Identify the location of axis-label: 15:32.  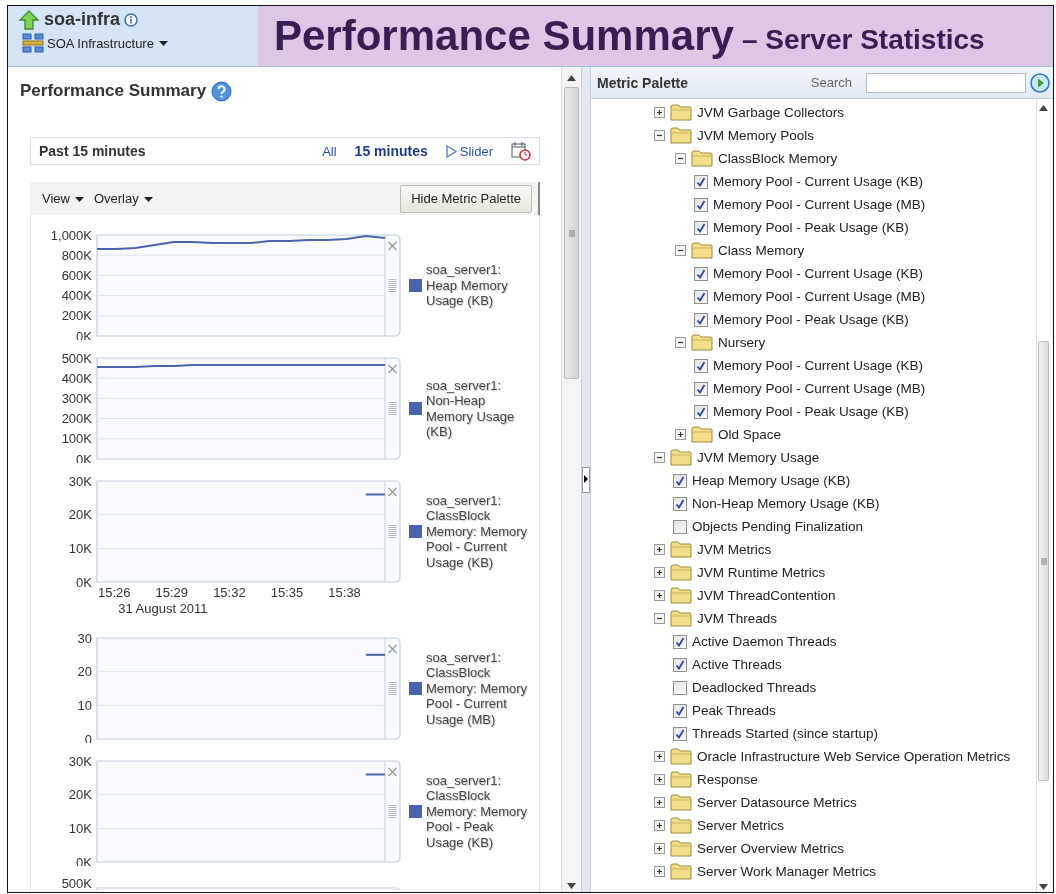
(229, 592).